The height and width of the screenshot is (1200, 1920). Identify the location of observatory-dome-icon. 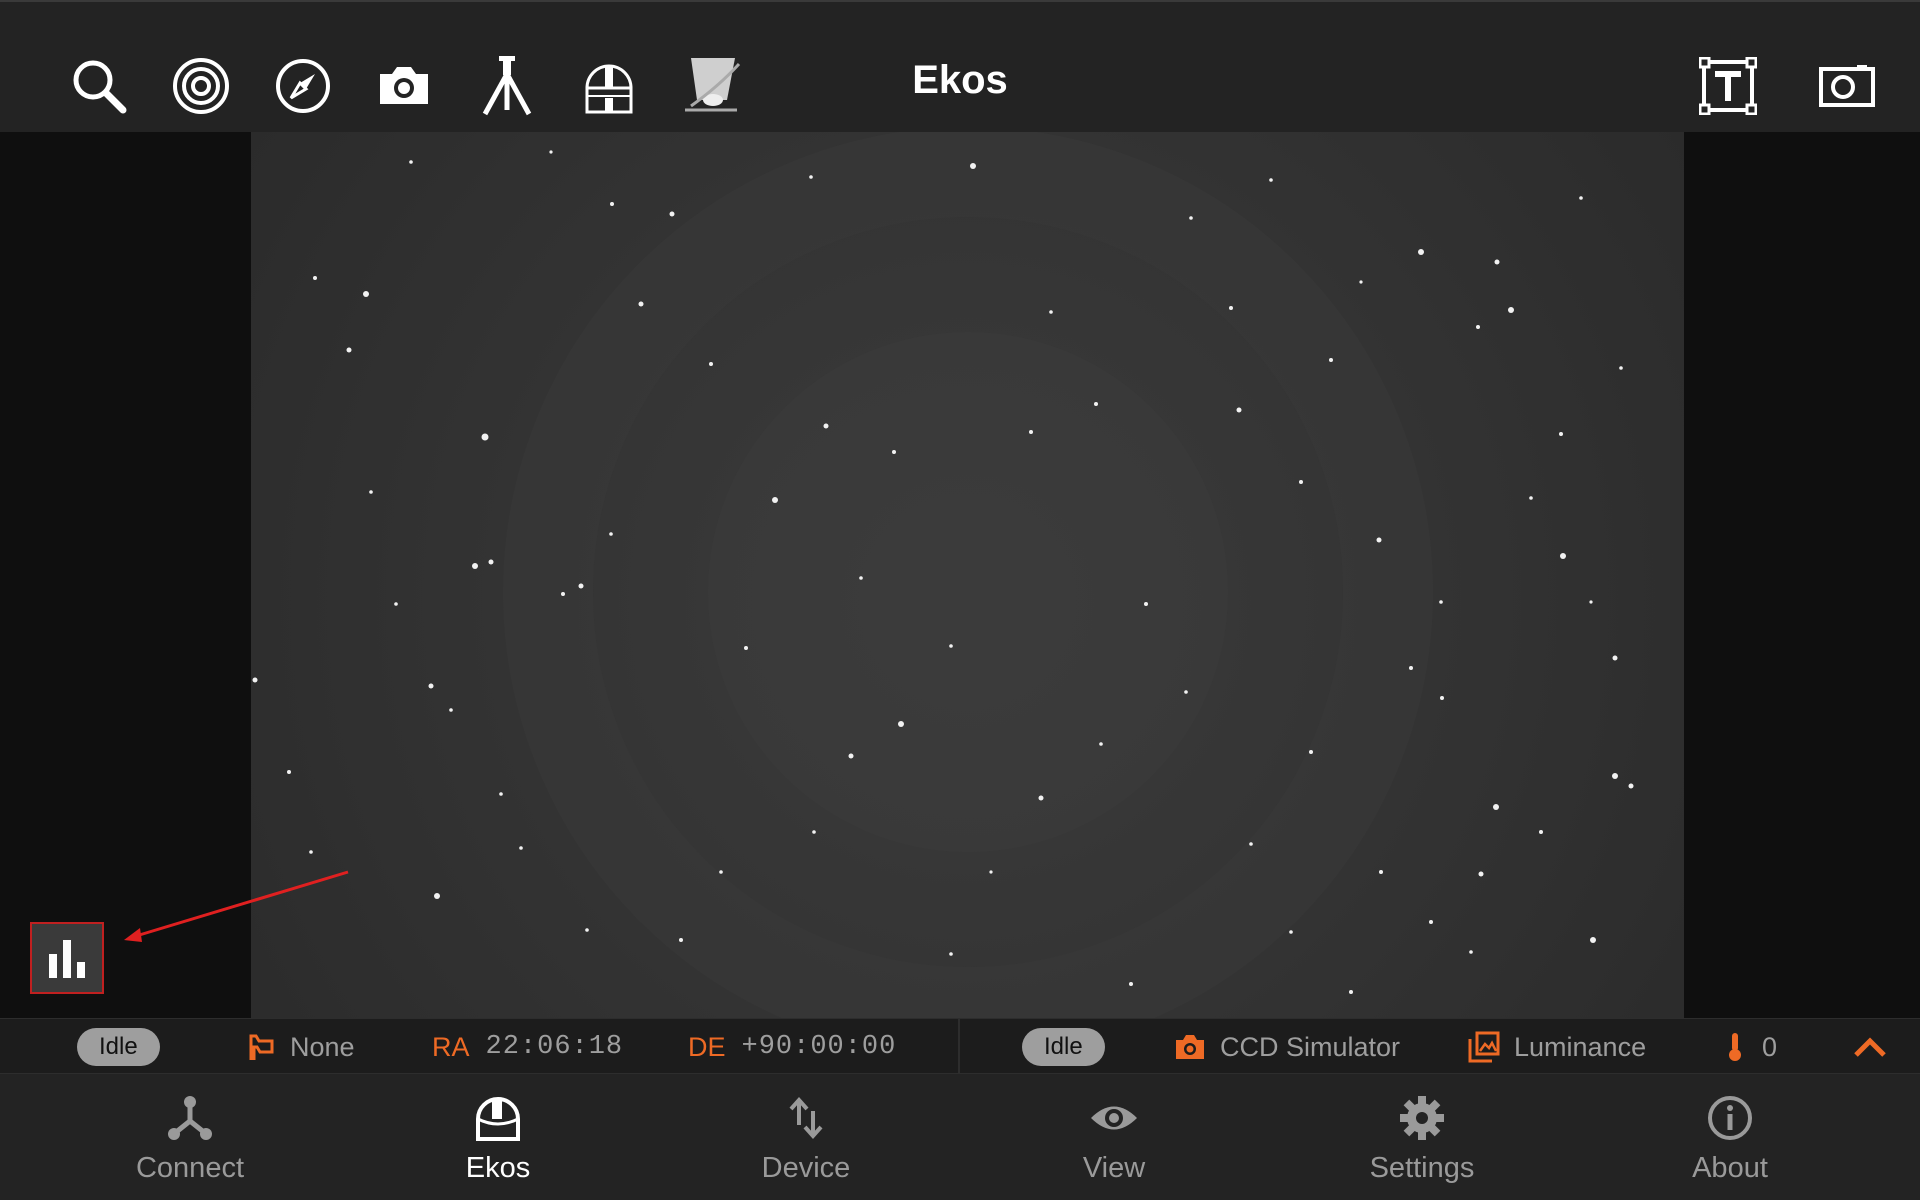
(498, 1118).